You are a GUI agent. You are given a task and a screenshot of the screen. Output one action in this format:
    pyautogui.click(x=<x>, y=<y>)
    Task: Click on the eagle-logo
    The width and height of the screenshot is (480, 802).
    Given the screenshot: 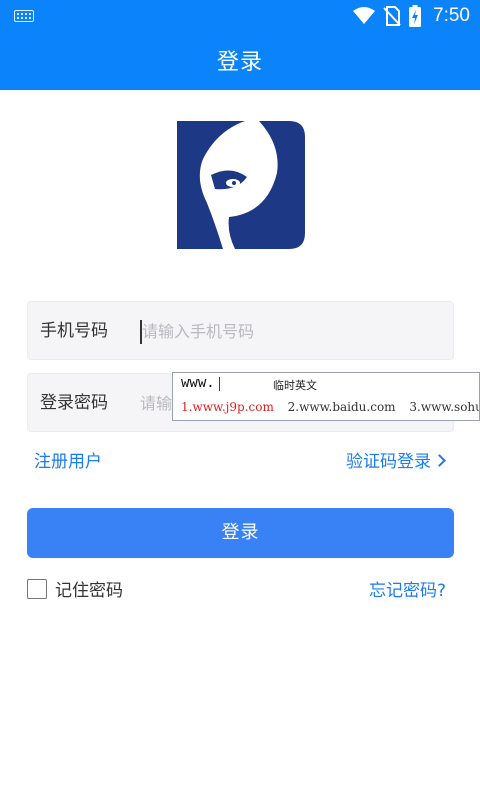 What is the action you would take?
    pyautogui.click(x=241, y=185)
    